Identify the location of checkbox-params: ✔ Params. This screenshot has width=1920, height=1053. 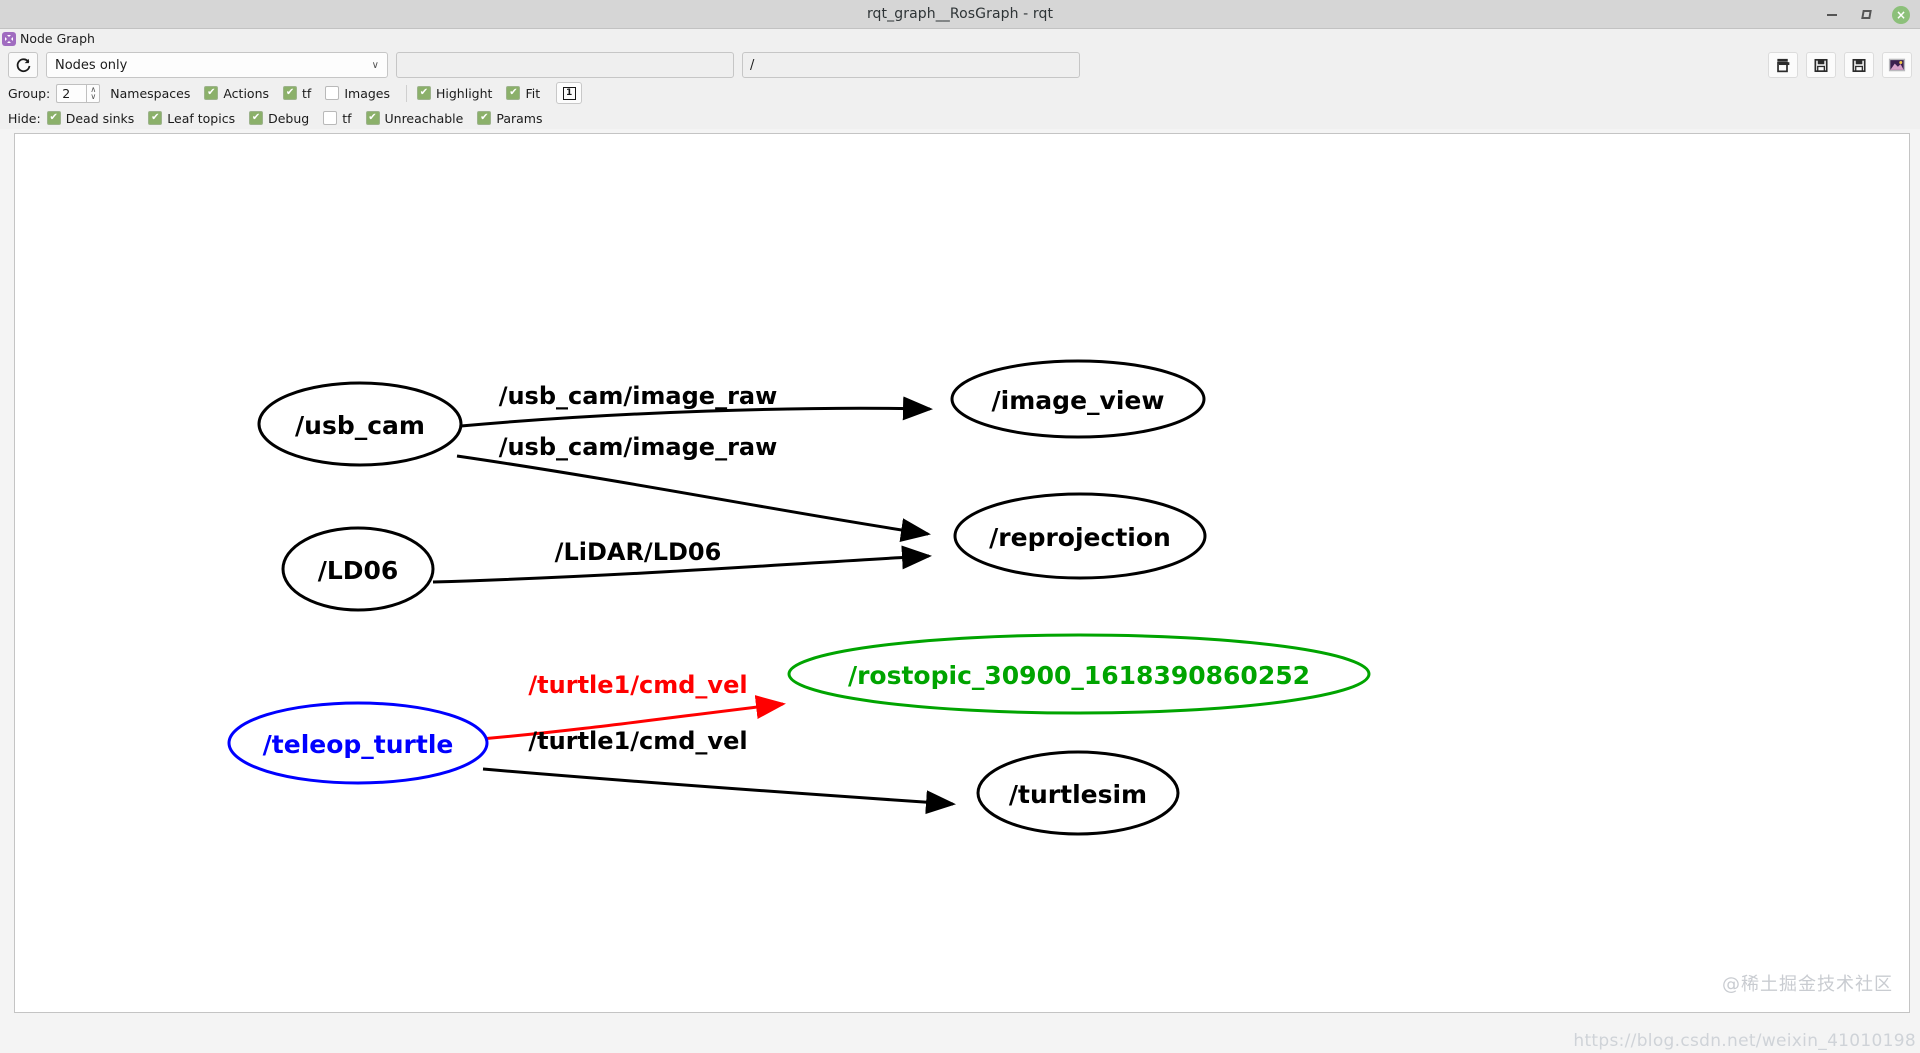
(509, 118).